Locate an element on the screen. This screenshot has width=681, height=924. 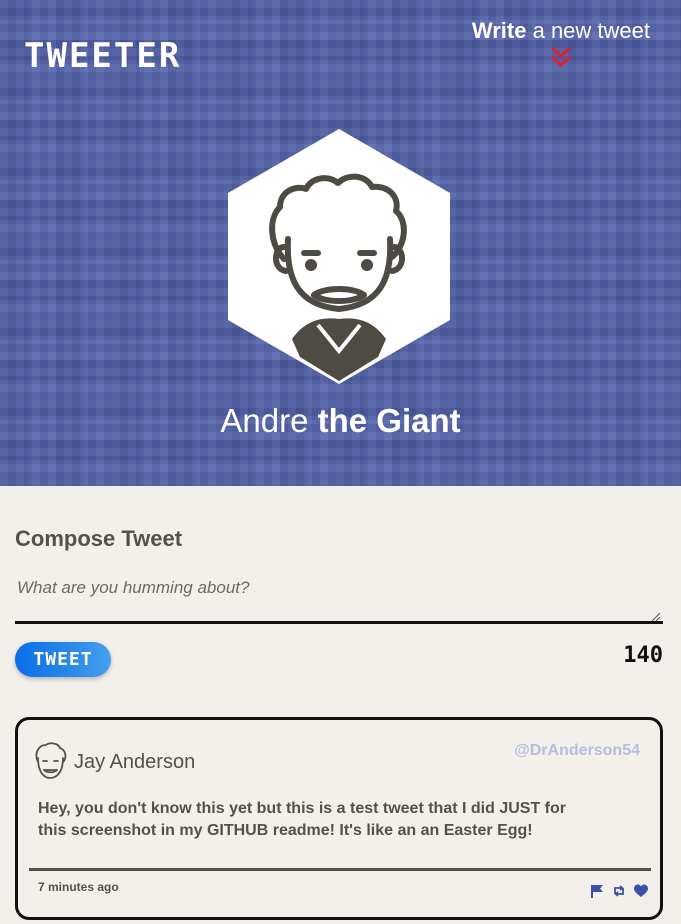
tweet-textarea is located at coordinates (339, 598).